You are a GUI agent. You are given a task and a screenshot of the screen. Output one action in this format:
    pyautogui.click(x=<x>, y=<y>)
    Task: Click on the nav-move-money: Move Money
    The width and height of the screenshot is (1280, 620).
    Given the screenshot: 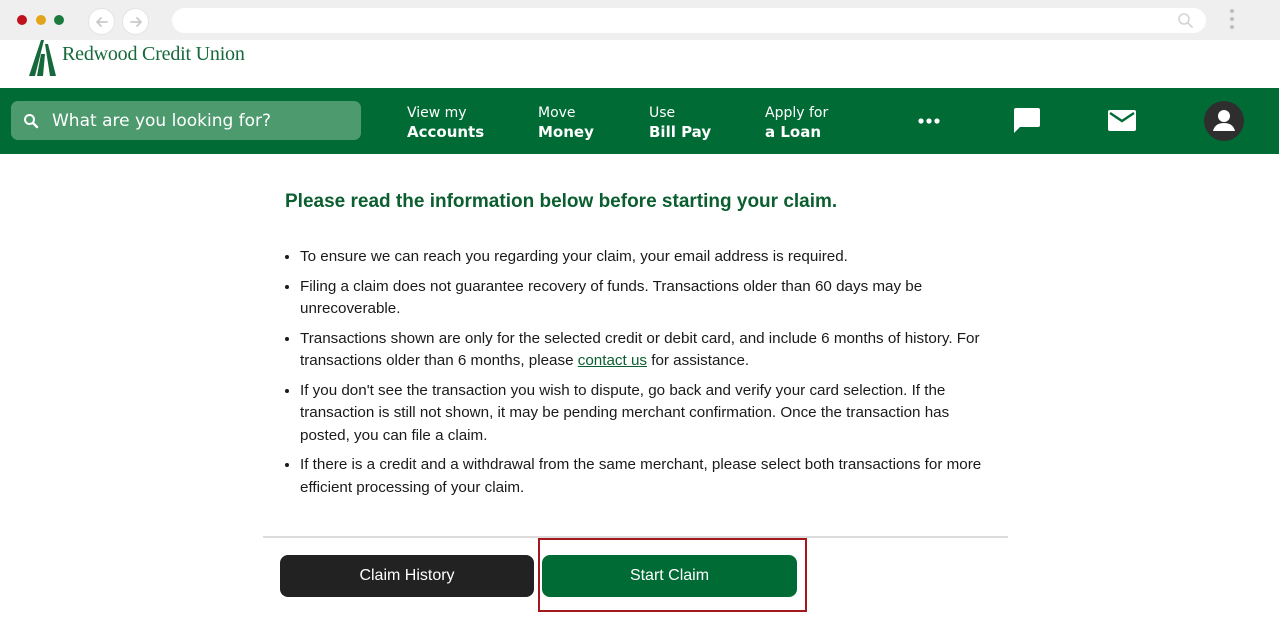 What is the action you would take?
    pyautogui.click(x=566, y=123)
    